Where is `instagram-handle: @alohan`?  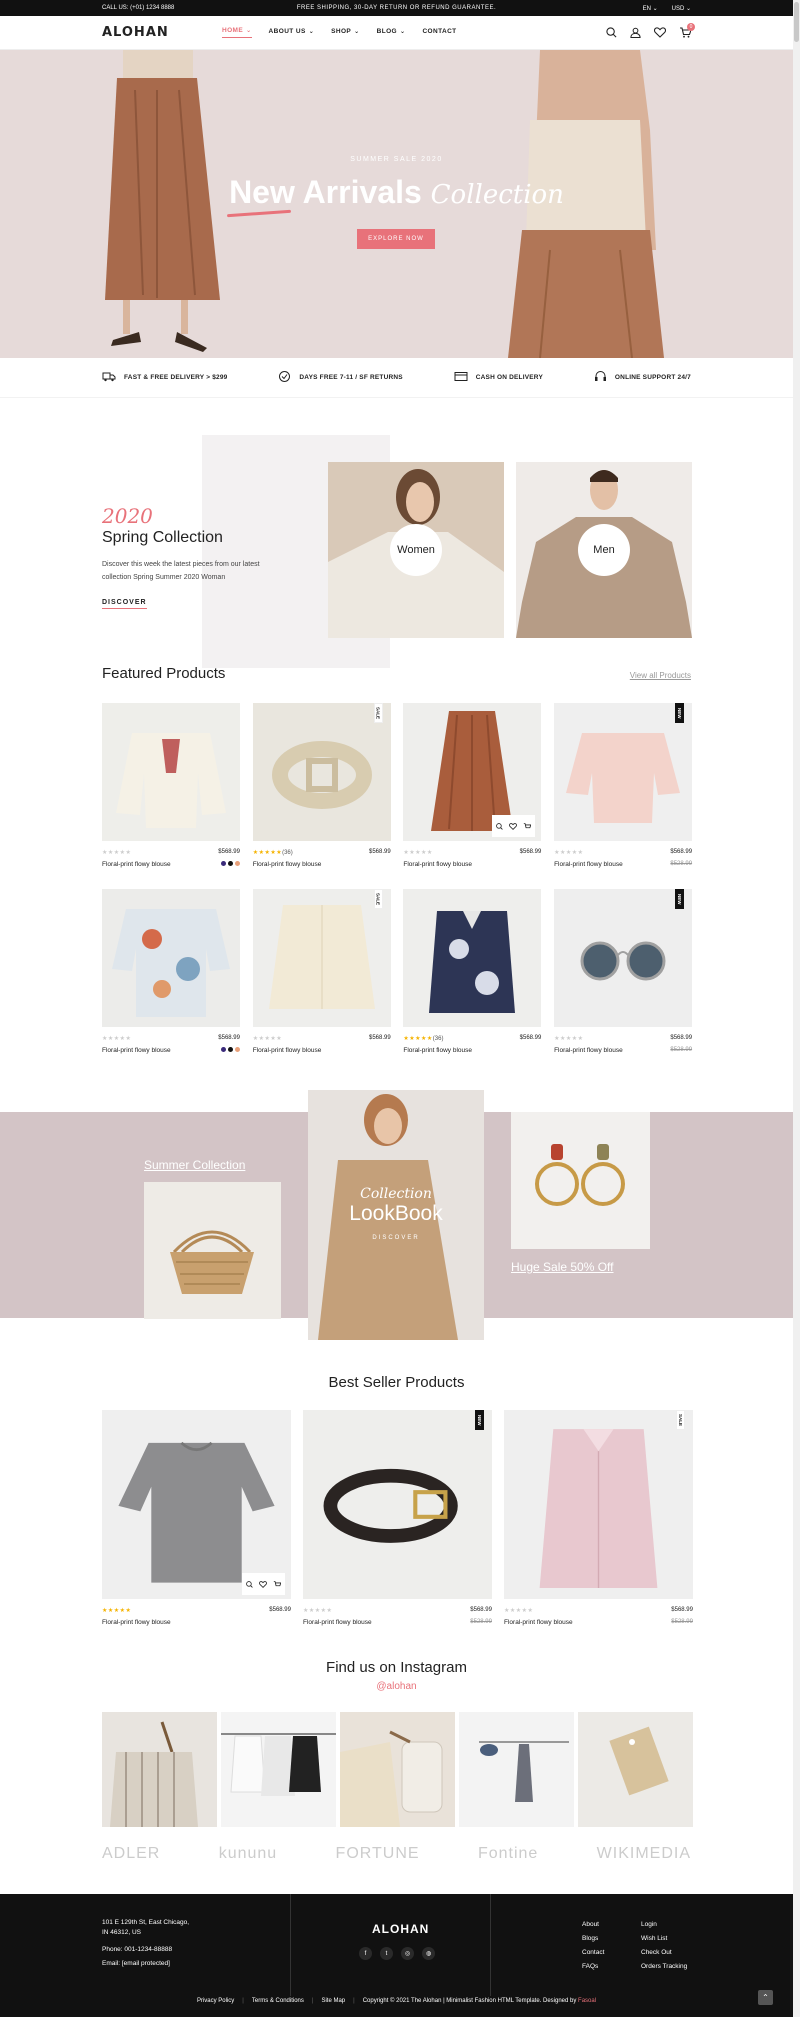 instagram-handle: @alohan is located at coordinates (396, 1686).